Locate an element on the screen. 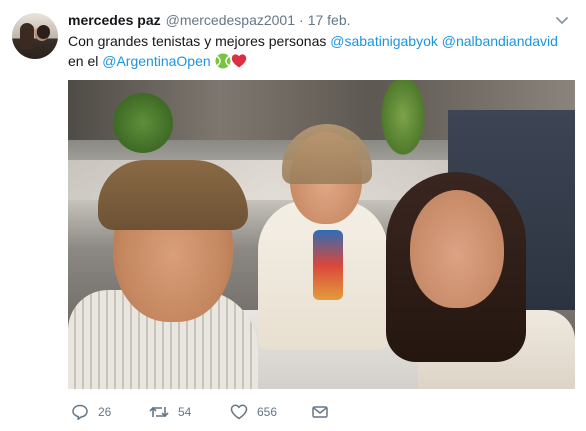 This screenshot has height=431, width=586. avatar-figure-left is located at coordinates (27, 36).